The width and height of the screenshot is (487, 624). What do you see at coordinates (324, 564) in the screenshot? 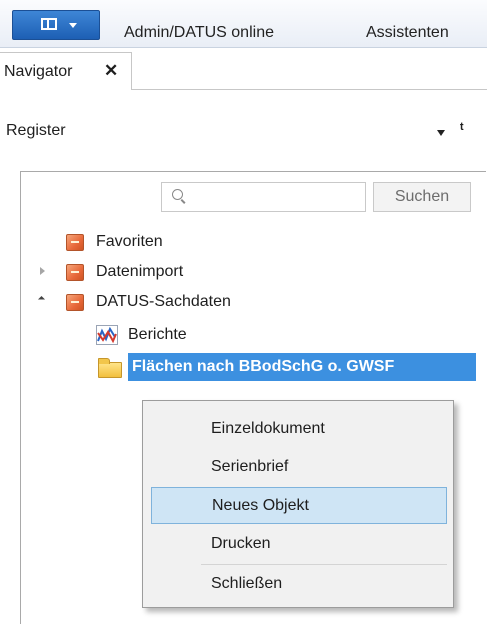
I see `menu-separator` at bounding box center [324, 564].